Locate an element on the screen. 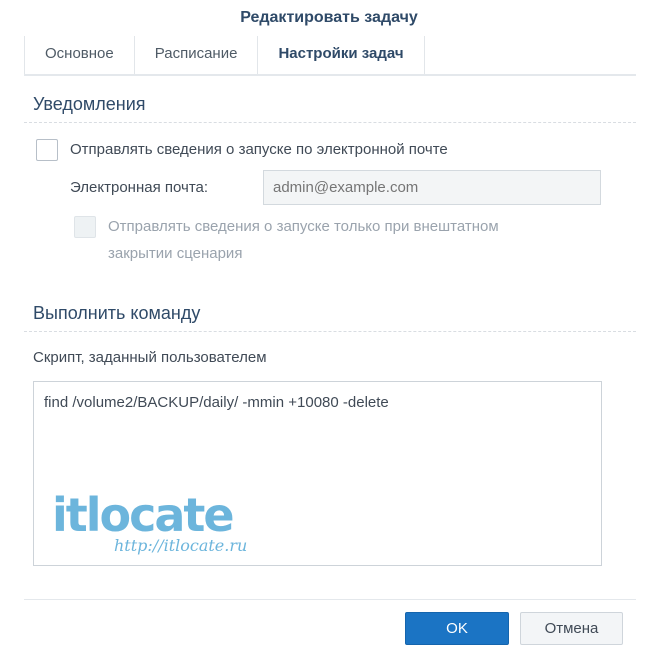 This screenshot has width=658, height=654. only-abnormal-checkbox is located at coordinates (85, 227).